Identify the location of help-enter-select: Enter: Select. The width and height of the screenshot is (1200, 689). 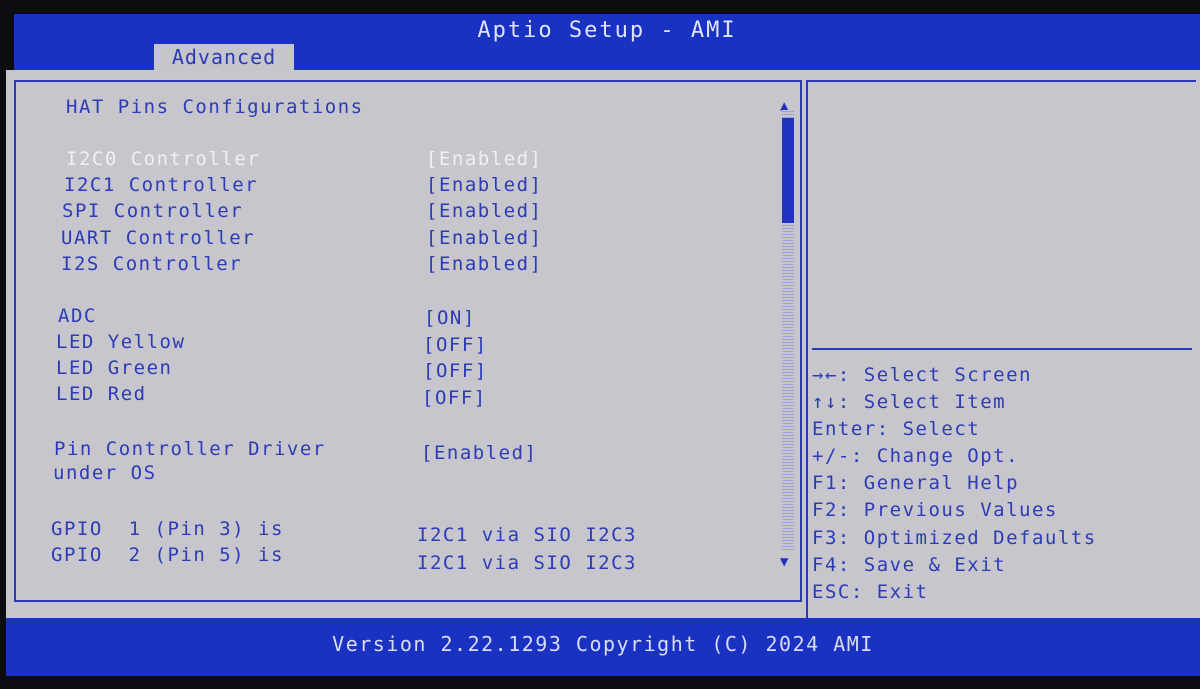
(896, 429).